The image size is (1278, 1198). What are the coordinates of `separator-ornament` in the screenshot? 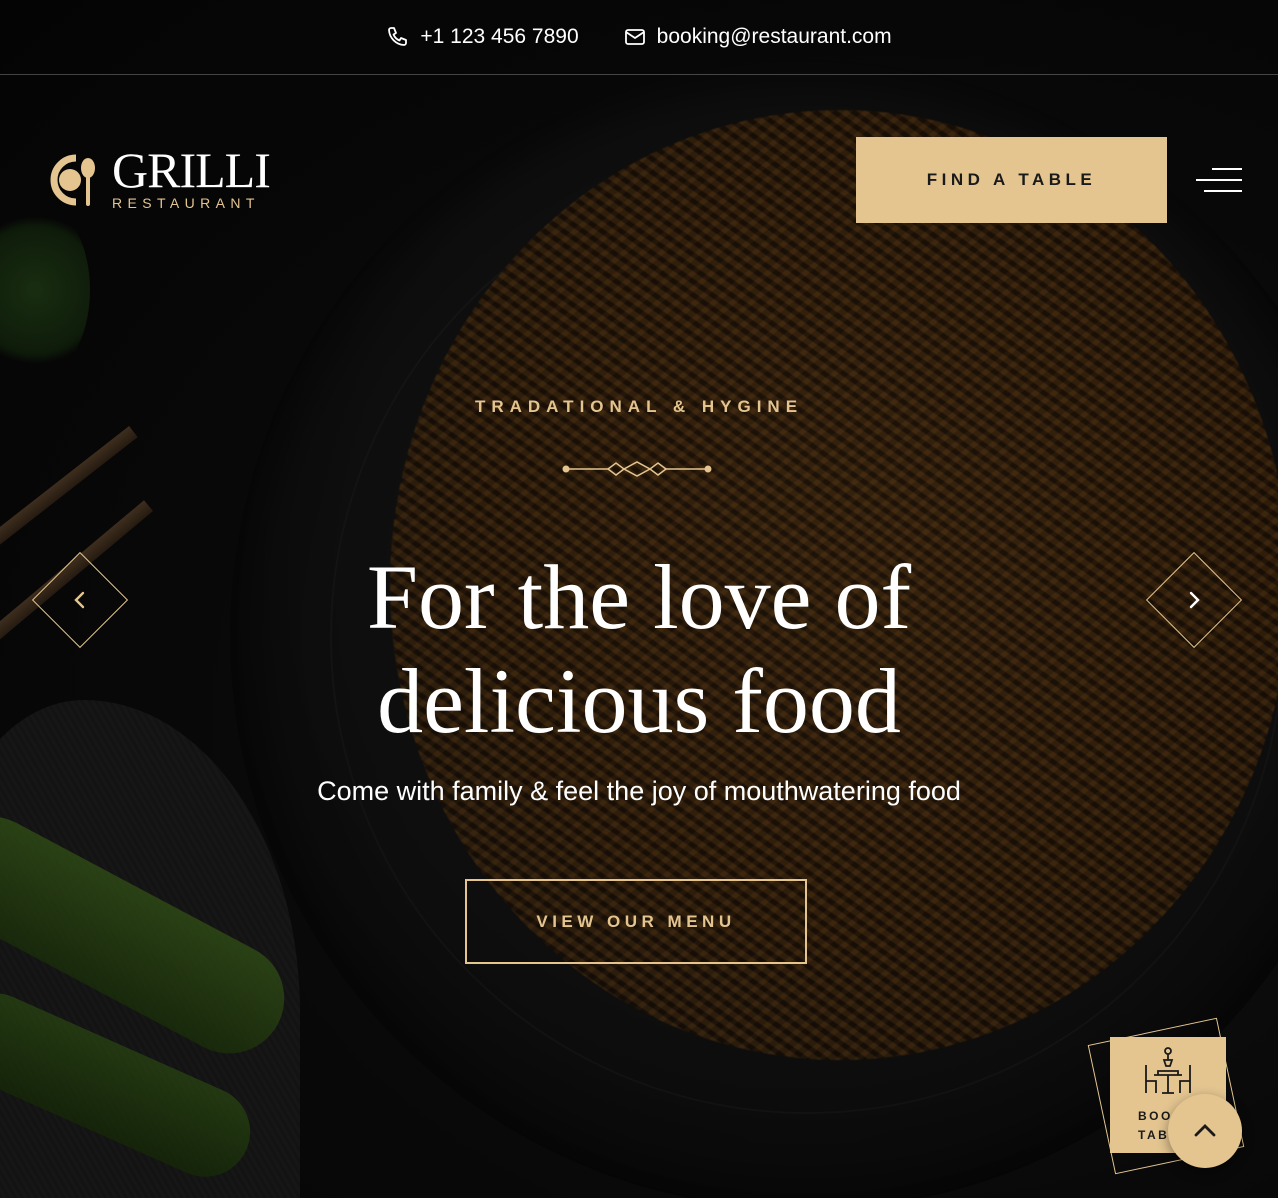 It's located at (637, 469).